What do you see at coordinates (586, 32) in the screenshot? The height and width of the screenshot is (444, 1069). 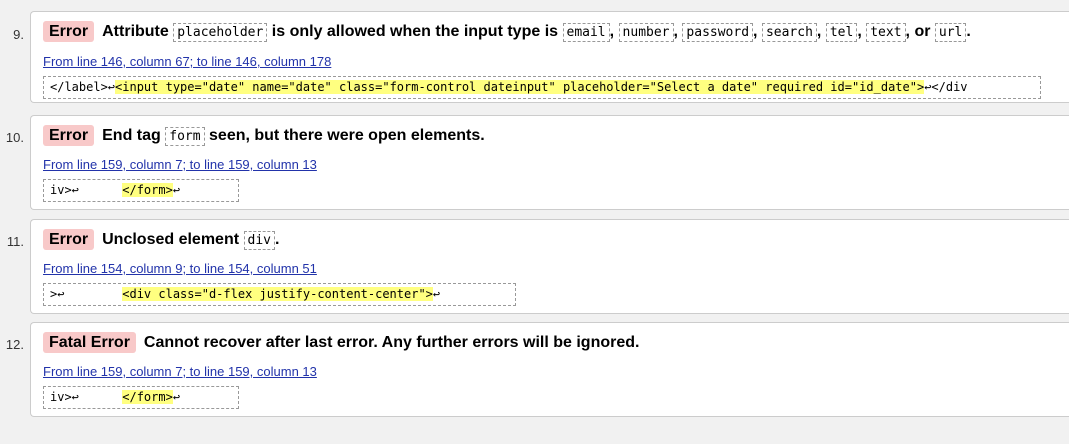 I see `code-type: email` at bounding box center [586, 32].